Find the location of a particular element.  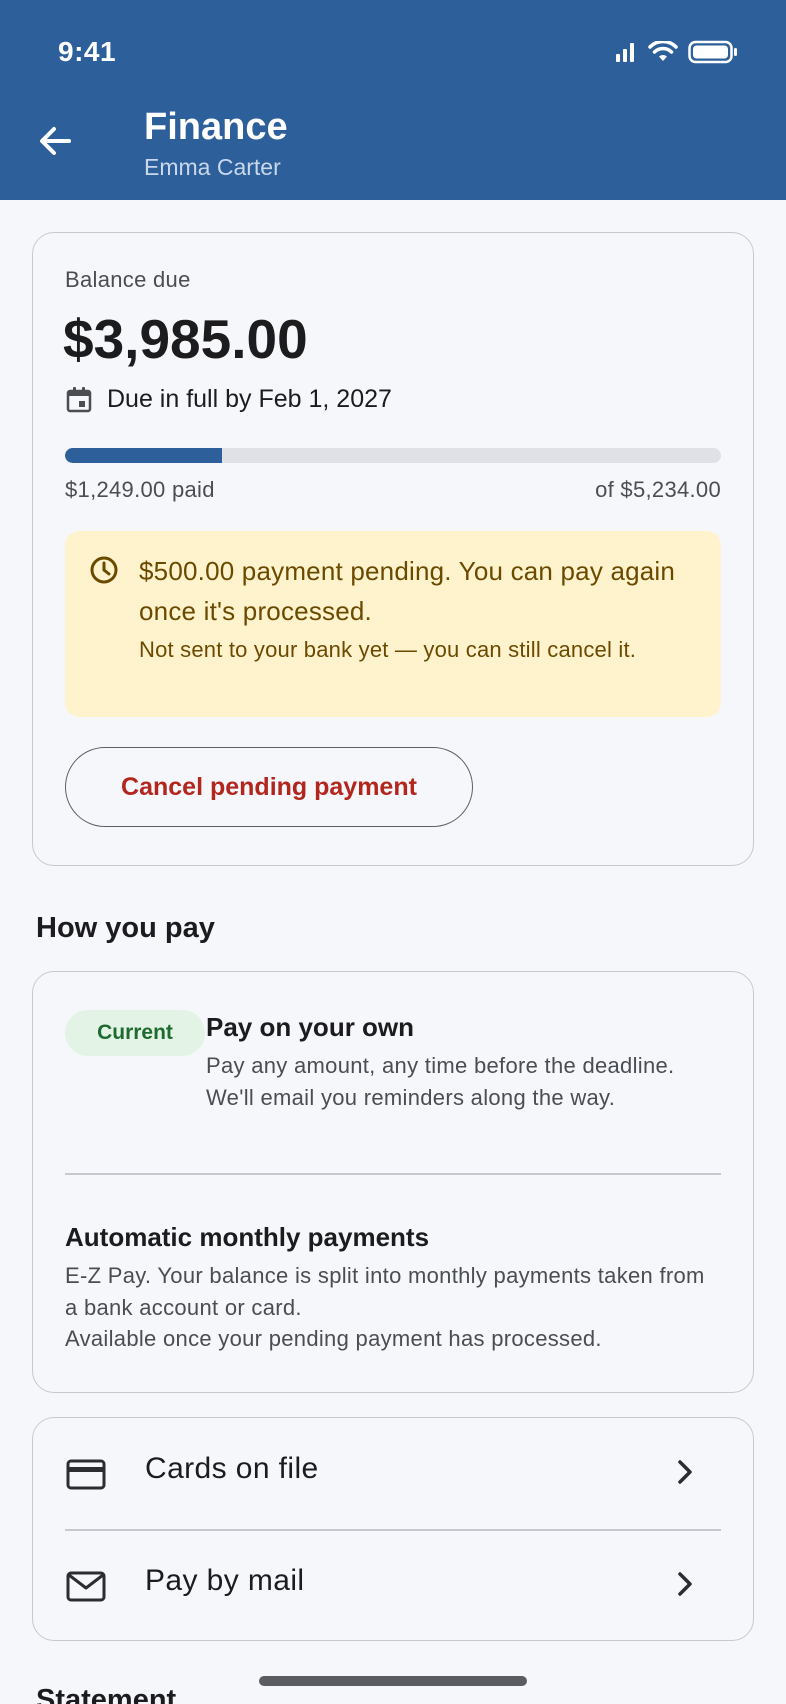

arrow-left-icon is located at coordinates (55, 141).